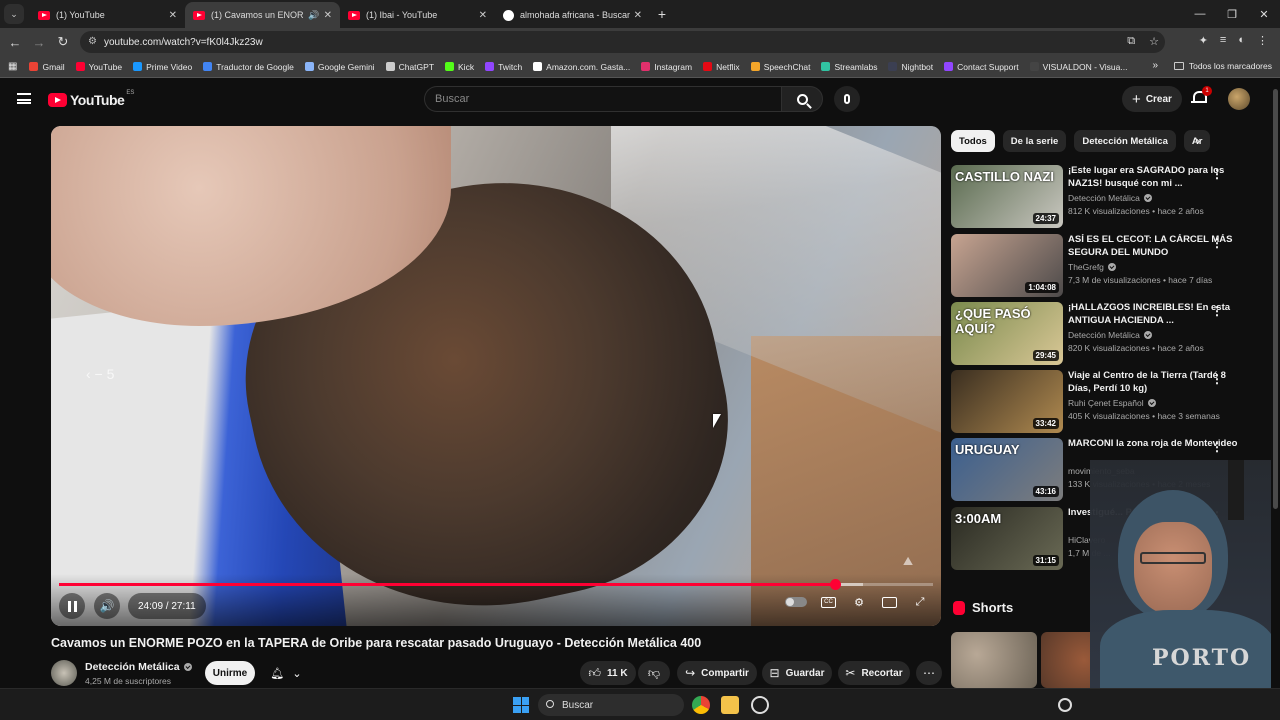 Image resolution: width=1280 pixels, height=720 pixels. What do you see at coordinates (666, 67) in the screenshot?
I see `bookmark-item: Instagram` at bounding box center [666, 67].